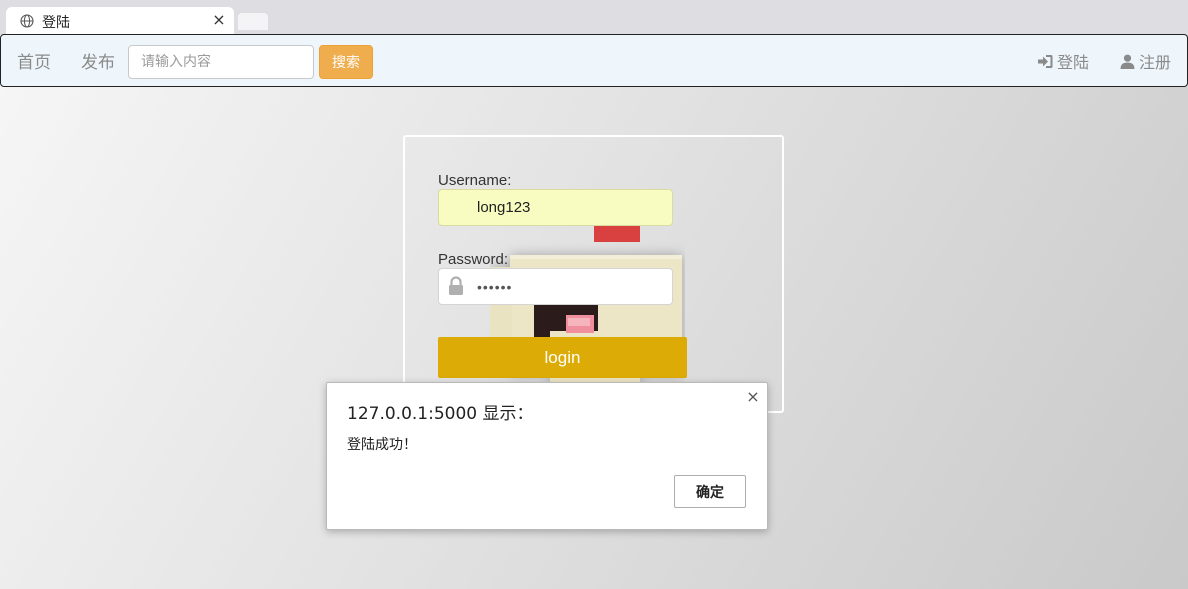 This screenshot has height=589, width=1188. Describe the element at coordinates (34, 60) in the screenshot. I see `nav-home-link: 首页` at that location.